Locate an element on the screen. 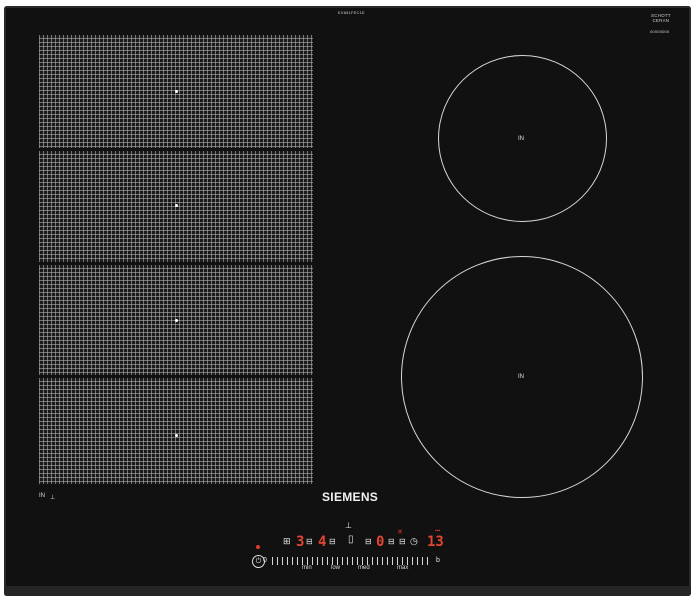 The width and height of the screenshot is (696, 601). flex-mode-icon: ⊞ is located at coordinates (287, 541).